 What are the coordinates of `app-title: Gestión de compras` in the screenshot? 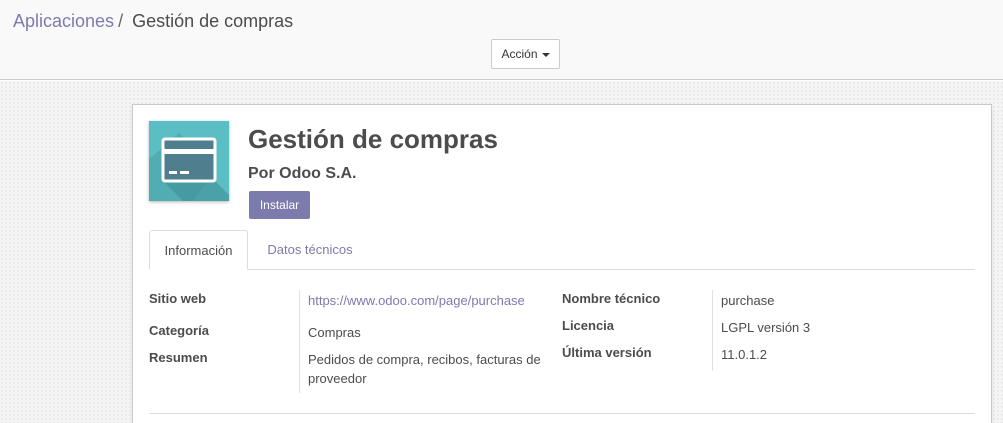 It's located at (373, 139).